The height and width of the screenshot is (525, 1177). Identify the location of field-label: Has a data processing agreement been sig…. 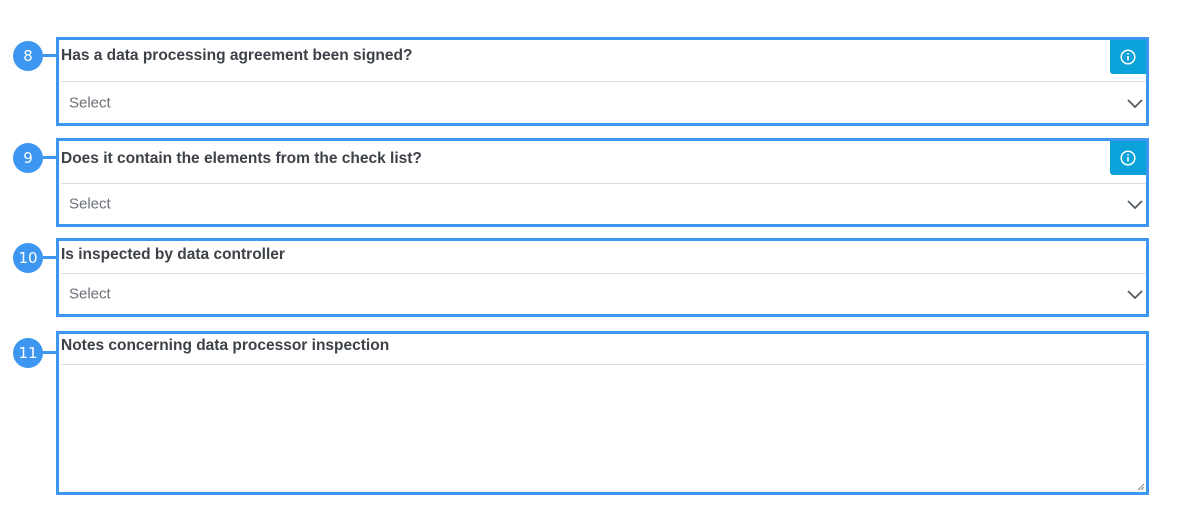
(237, 55).